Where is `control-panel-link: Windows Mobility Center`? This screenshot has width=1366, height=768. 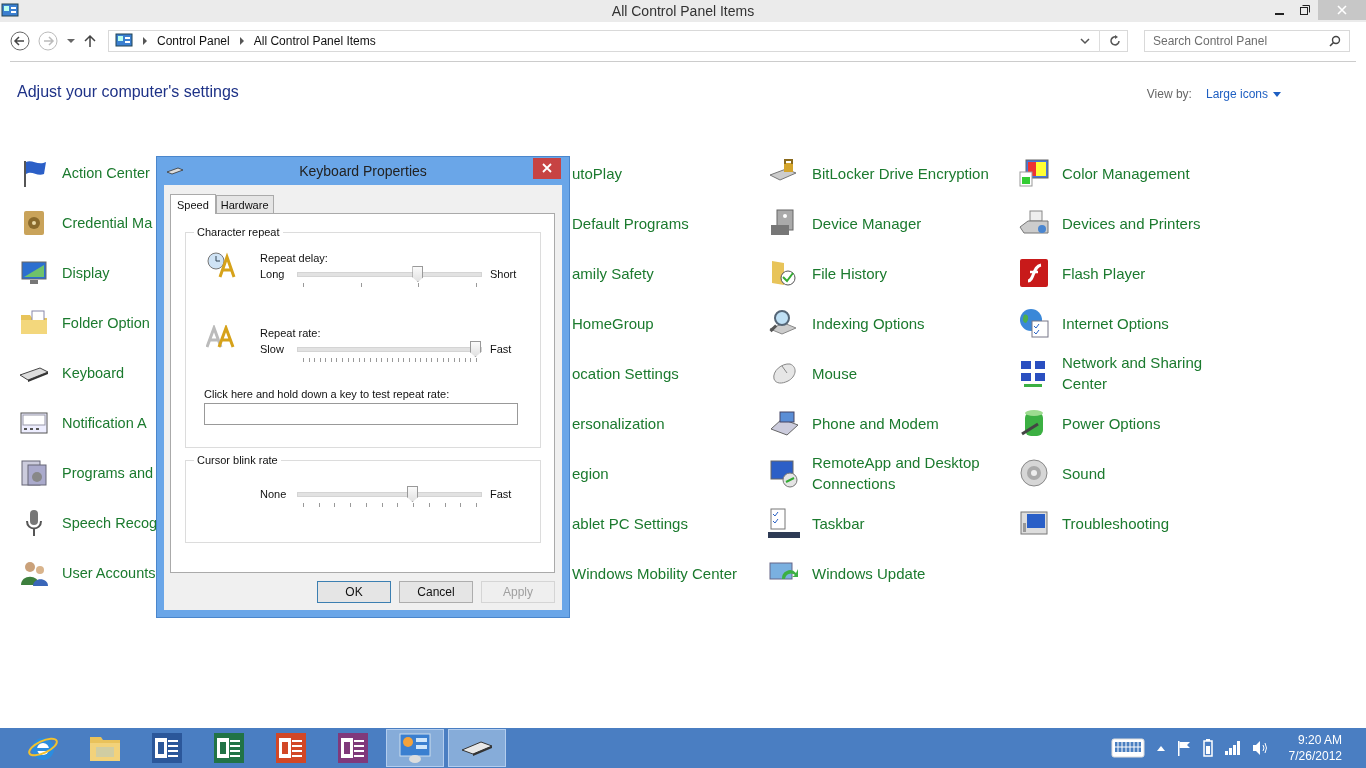
control-panel-link: Windows Mobility Center is located at coordinates (655, 573).